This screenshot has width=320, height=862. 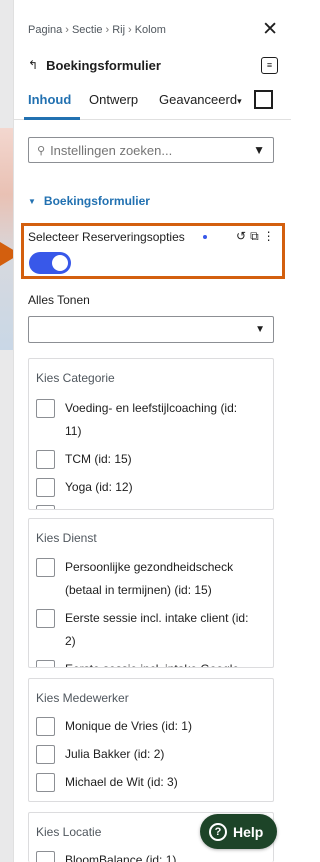 I want to click on item-label: Eerste sessie incl. intake Google, so click(x=152, y=662).